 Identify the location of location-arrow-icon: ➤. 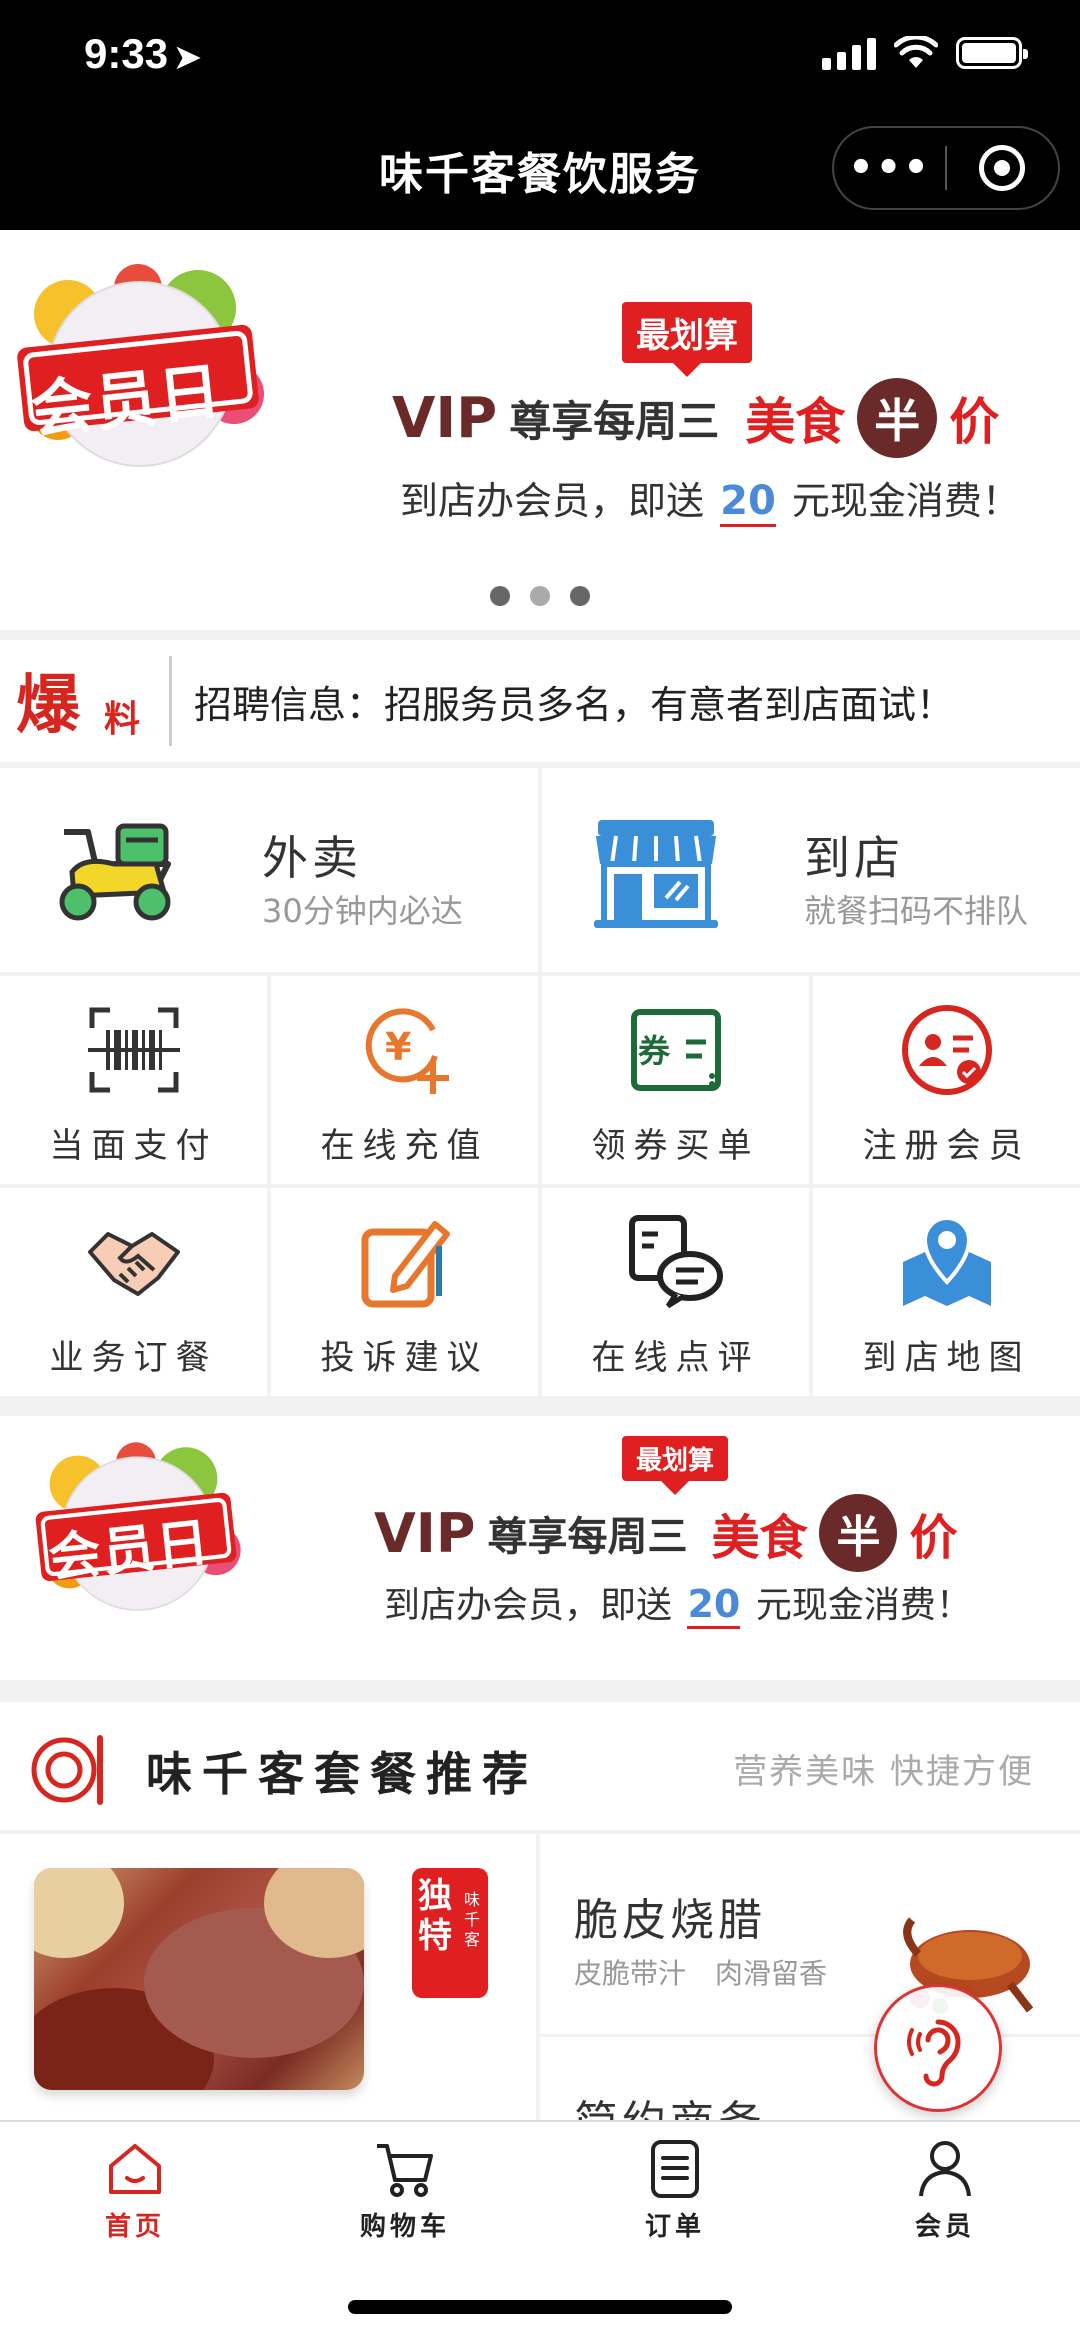
(187, 57).